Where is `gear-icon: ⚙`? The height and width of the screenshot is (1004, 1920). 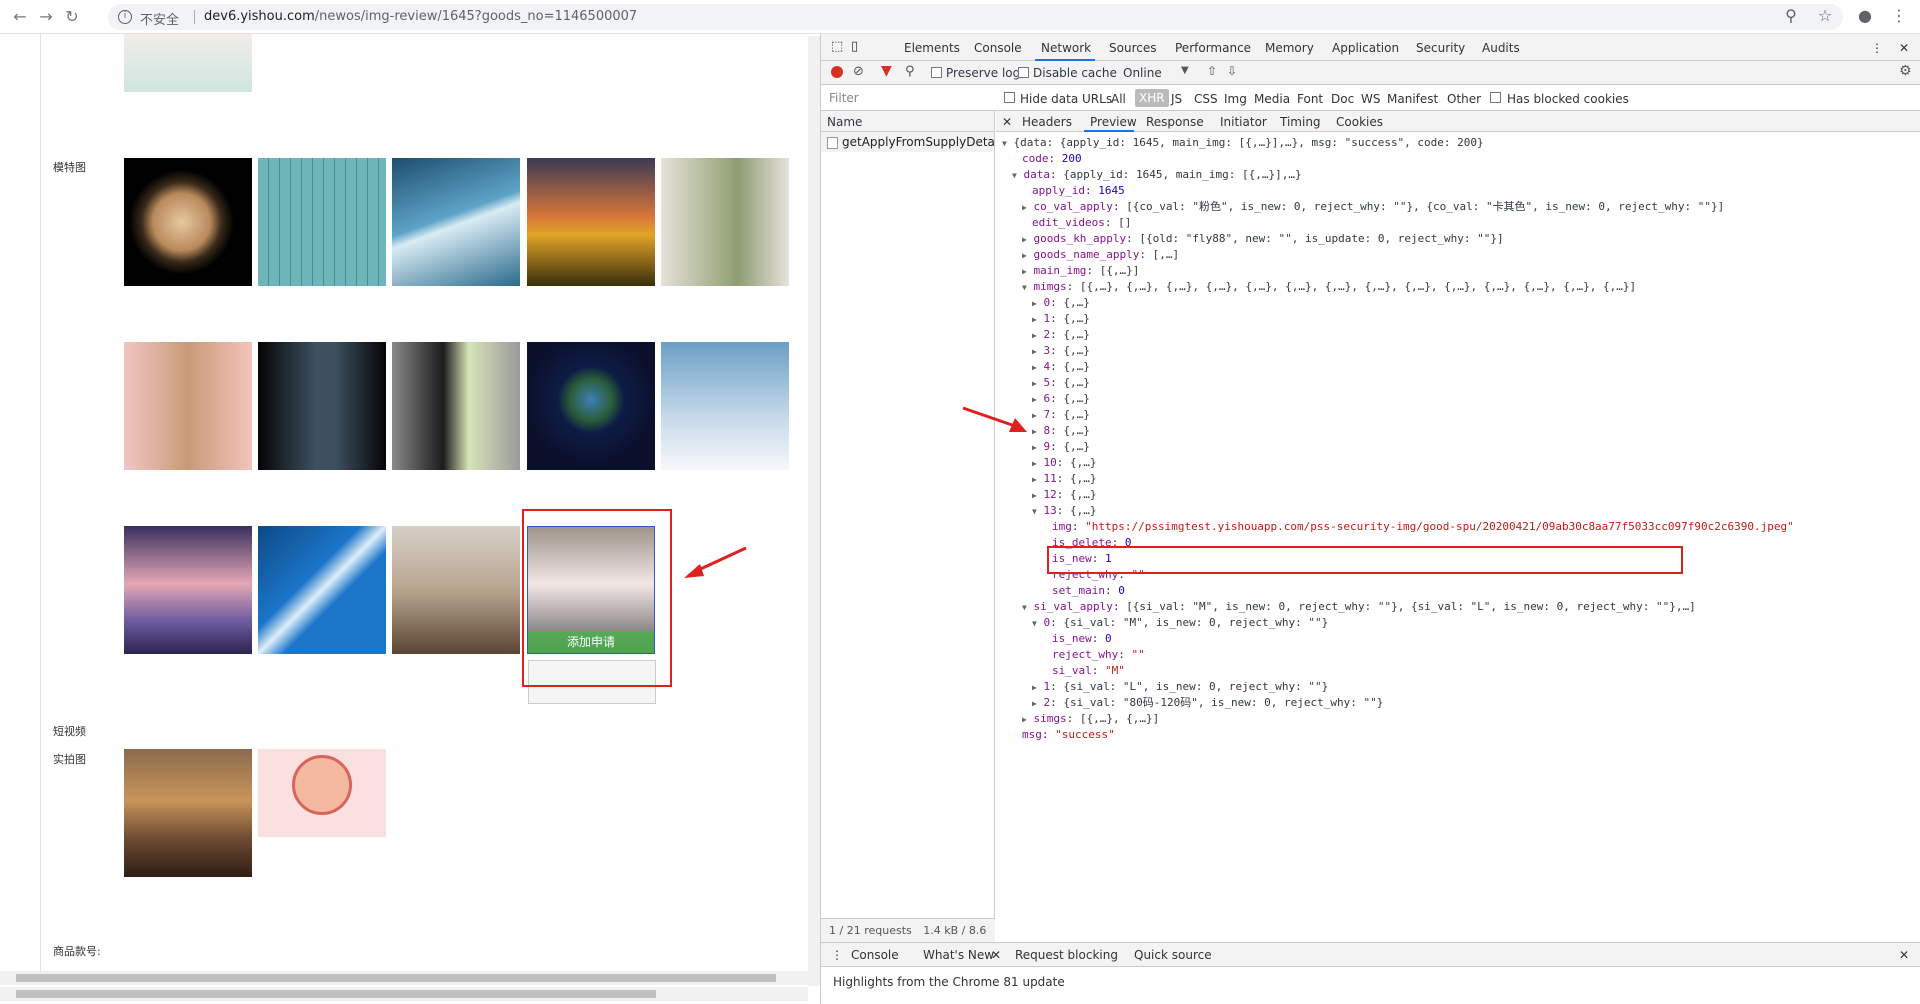
gear-icon: ⚙ is located at coordinates (1905, 71).